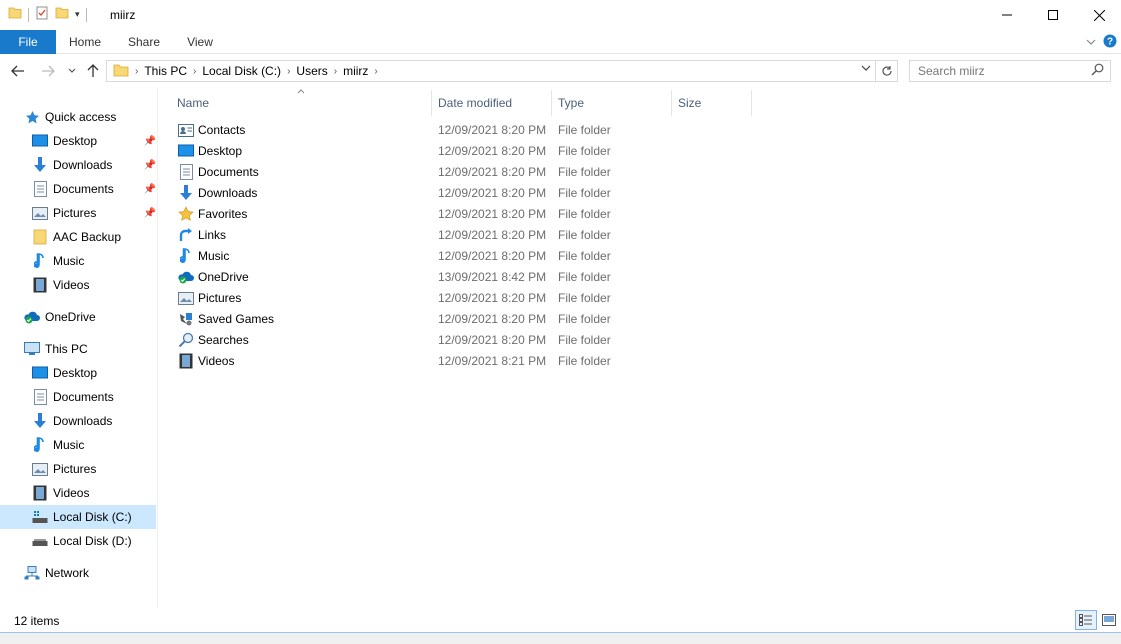 This screenshot has height=644, width=1121. I want to click on large-icons-view-icon, so click(1109, 620).